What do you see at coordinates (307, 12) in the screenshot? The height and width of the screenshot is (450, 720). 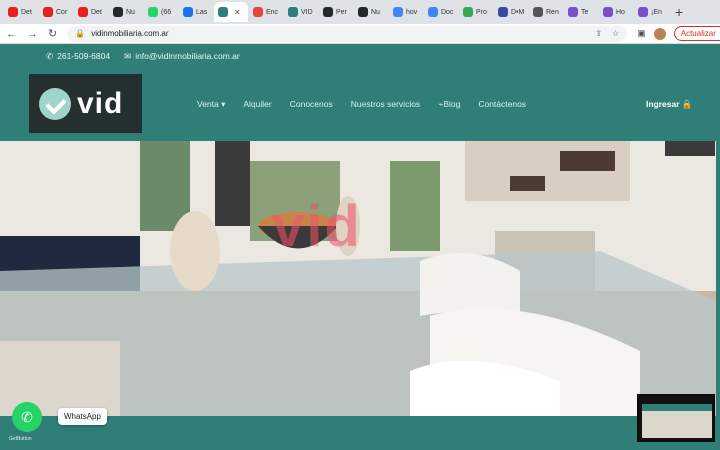 I see `tab-title: VID` at bounding box center [307, 12].